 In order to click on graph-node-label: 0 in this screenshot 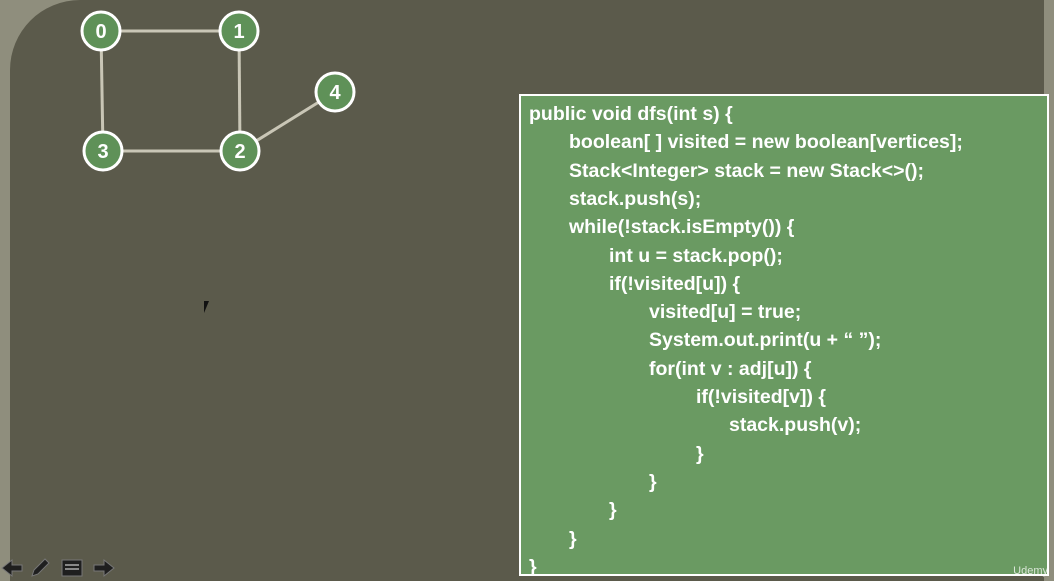, I will do `click(100, 32)`.